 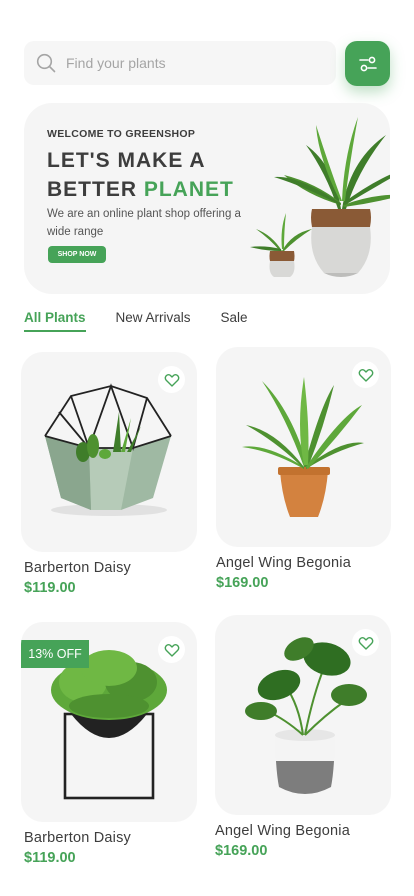 What do you see at coordinates (320, 197) in the screenshot?
I see `banner-plants-image` at bounding box center [320, 197].